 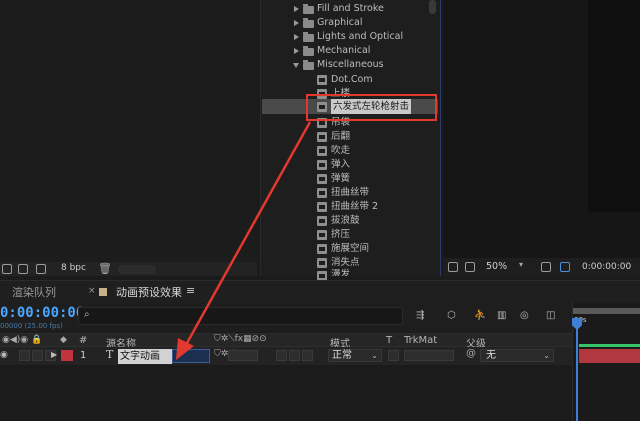 What do you see at coordinates (480, 315) in the screenshot?
I see `shy-layers-icon: ⛹` at bounding box center [480, 315].